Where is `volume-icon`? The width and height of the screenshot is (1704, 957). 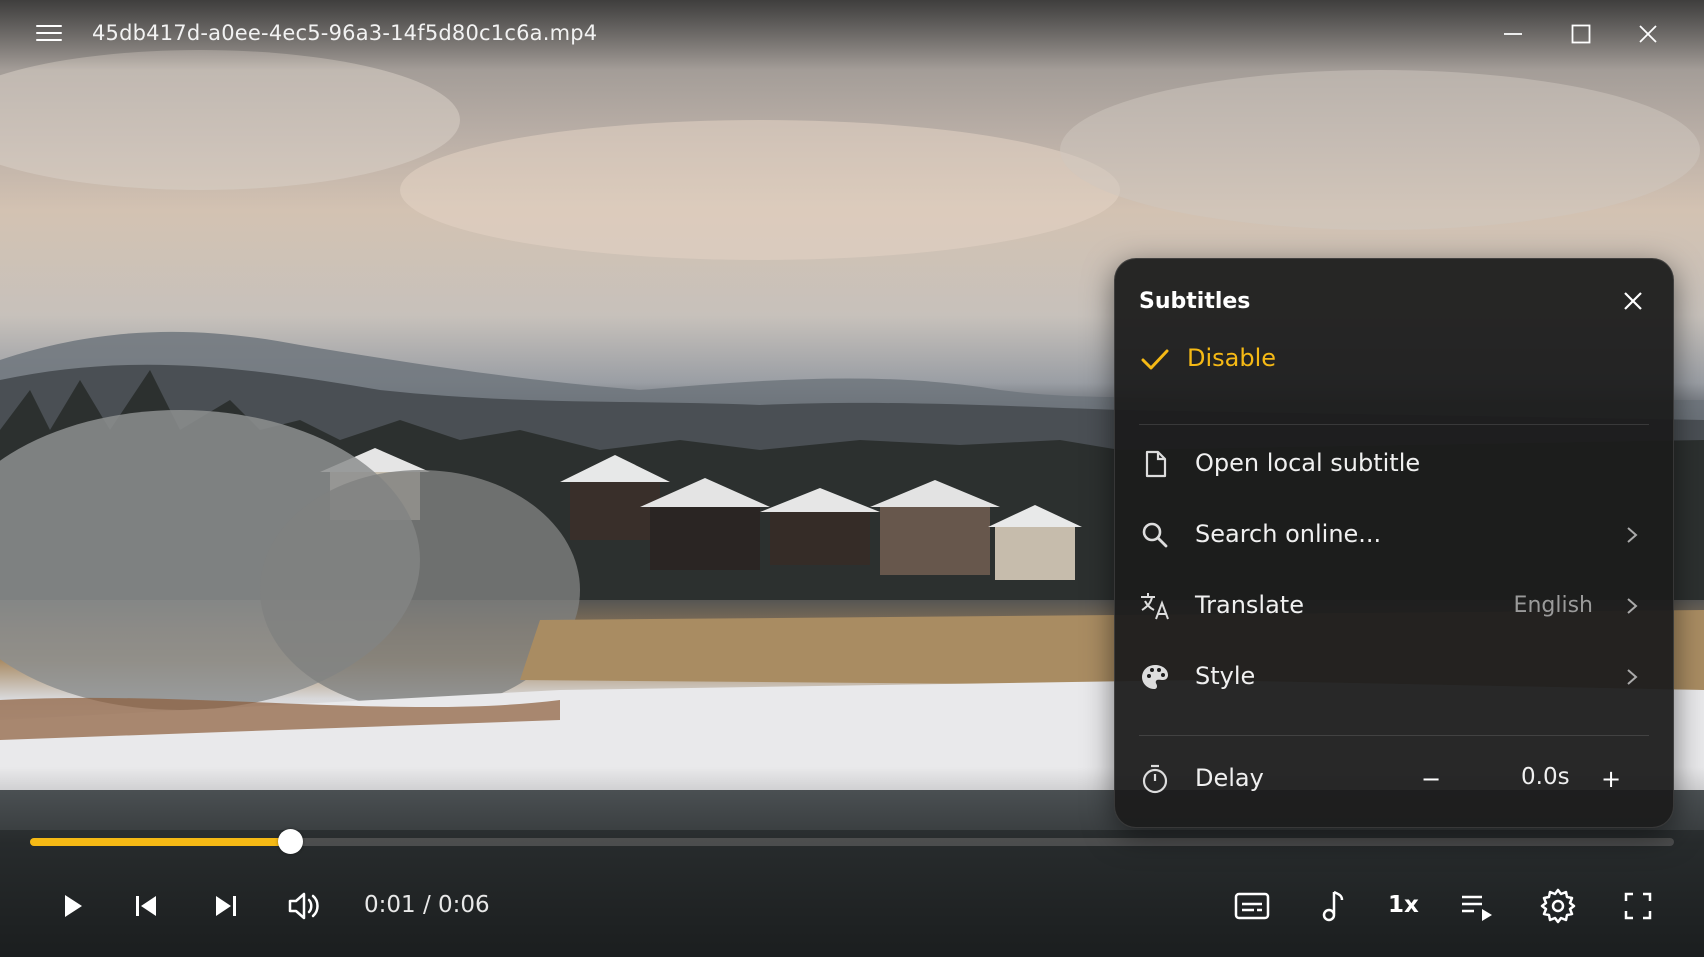 volume-icon is located at coordinates (303, 906).